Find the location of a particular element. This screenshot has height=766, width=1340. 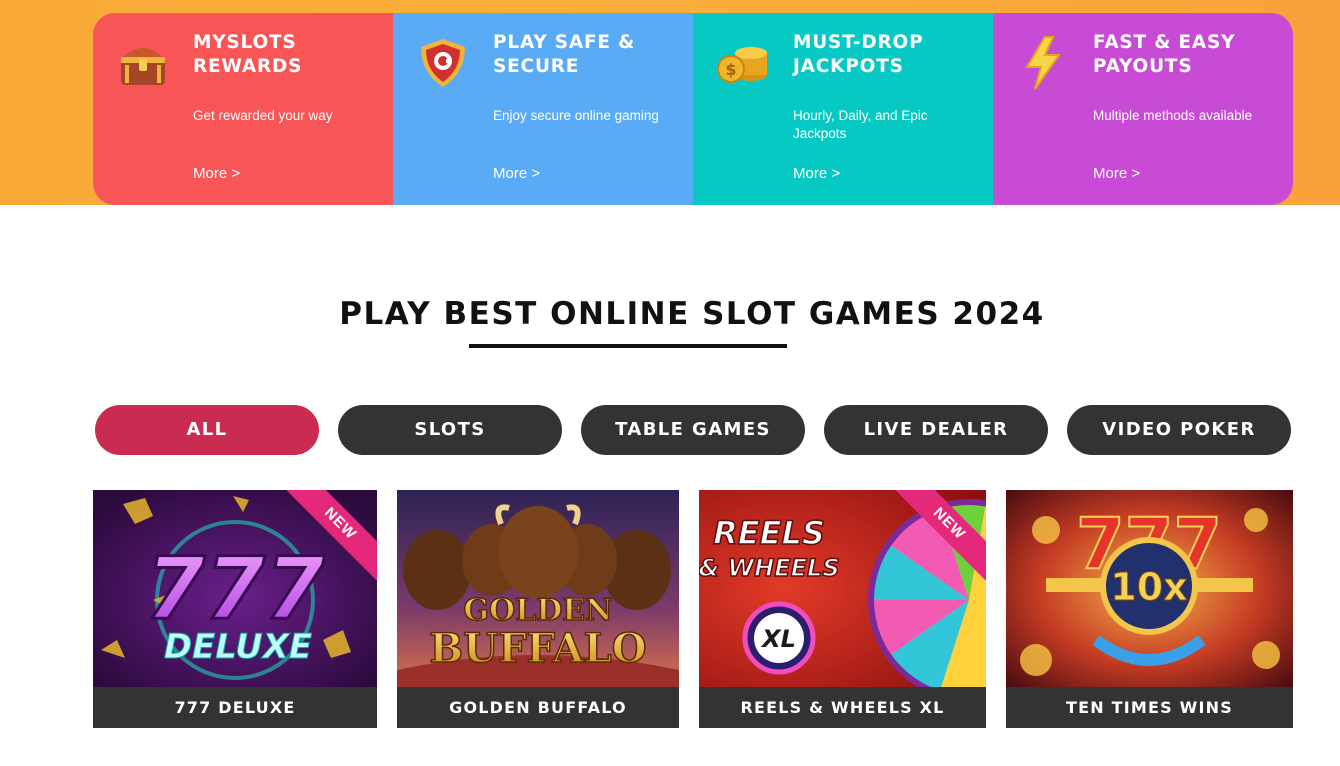

feature-description: Multiple methods available is located at coordinates (1173, 115).